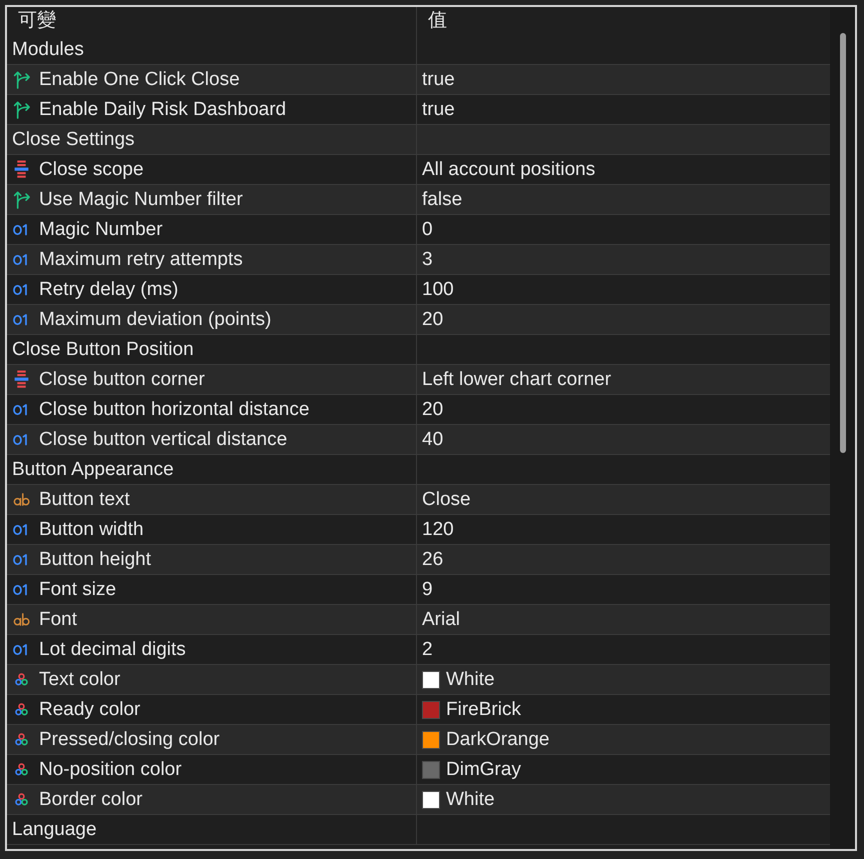  Describe the element at coordinates (79, 679) in the screenshot. I see `property-name: Text color` at that location.